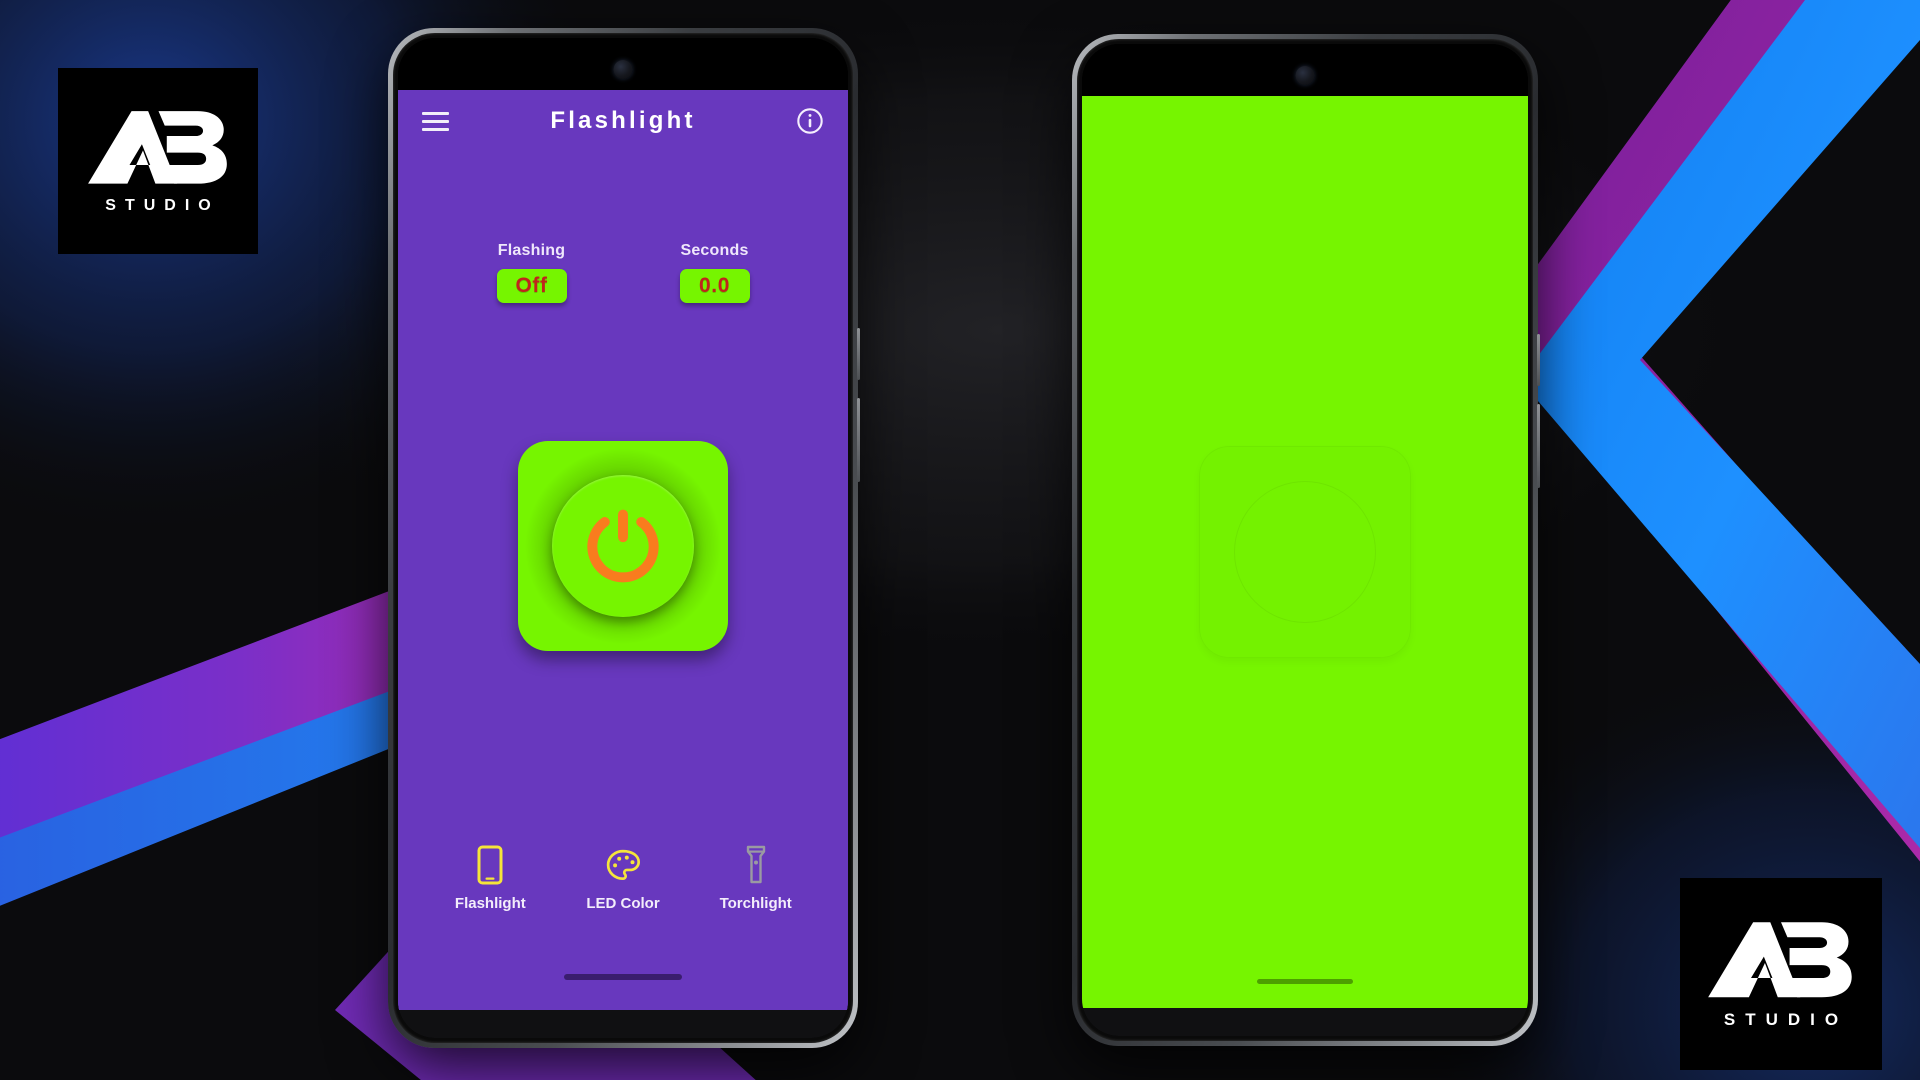 The height and width of the screenshot is (1080, 1920). Describe the element at coordinates (623, 903) in the screenshot. I see `nav-label: LED Color` at that location.